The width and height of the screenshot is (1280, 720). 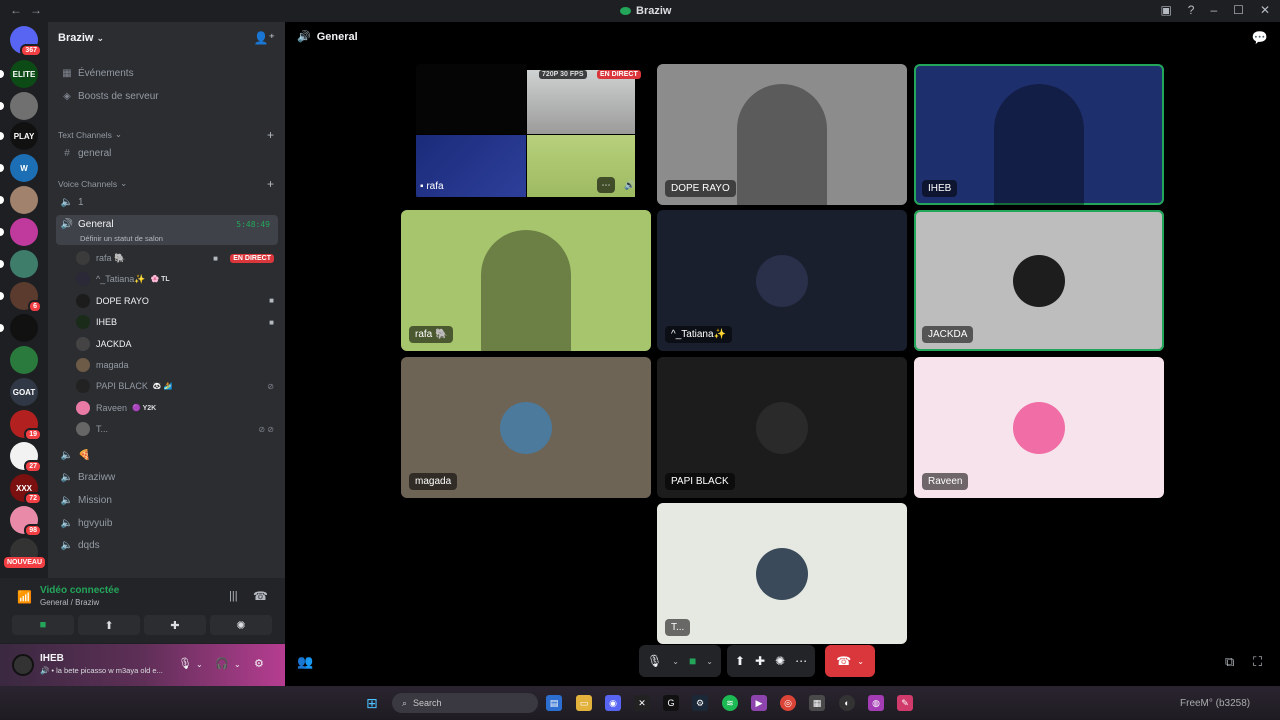 What do you see at coordinates (30, 10) in the screenshot?
I see `history-nav: ←→` at bounding box center [30, 10].